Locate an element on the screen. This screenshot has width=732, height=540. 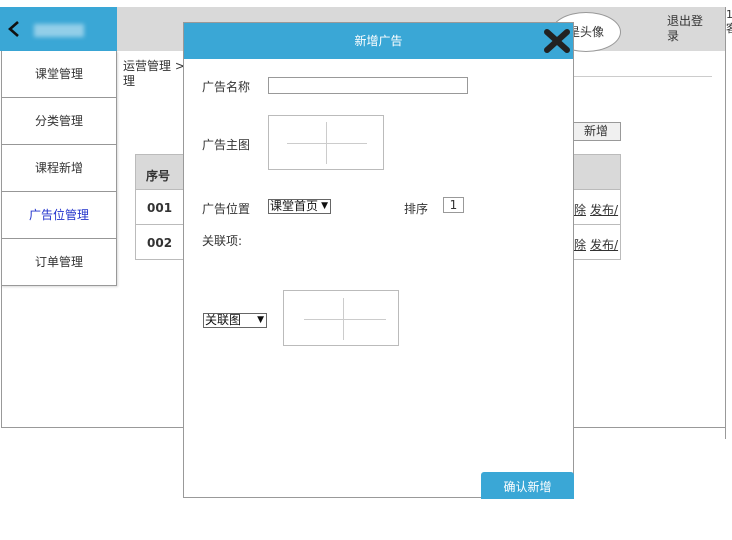
sidebar: 课堂管理 分类管理 课程新增 广告位管理 订单管理 is located at coordinates (59, 168).